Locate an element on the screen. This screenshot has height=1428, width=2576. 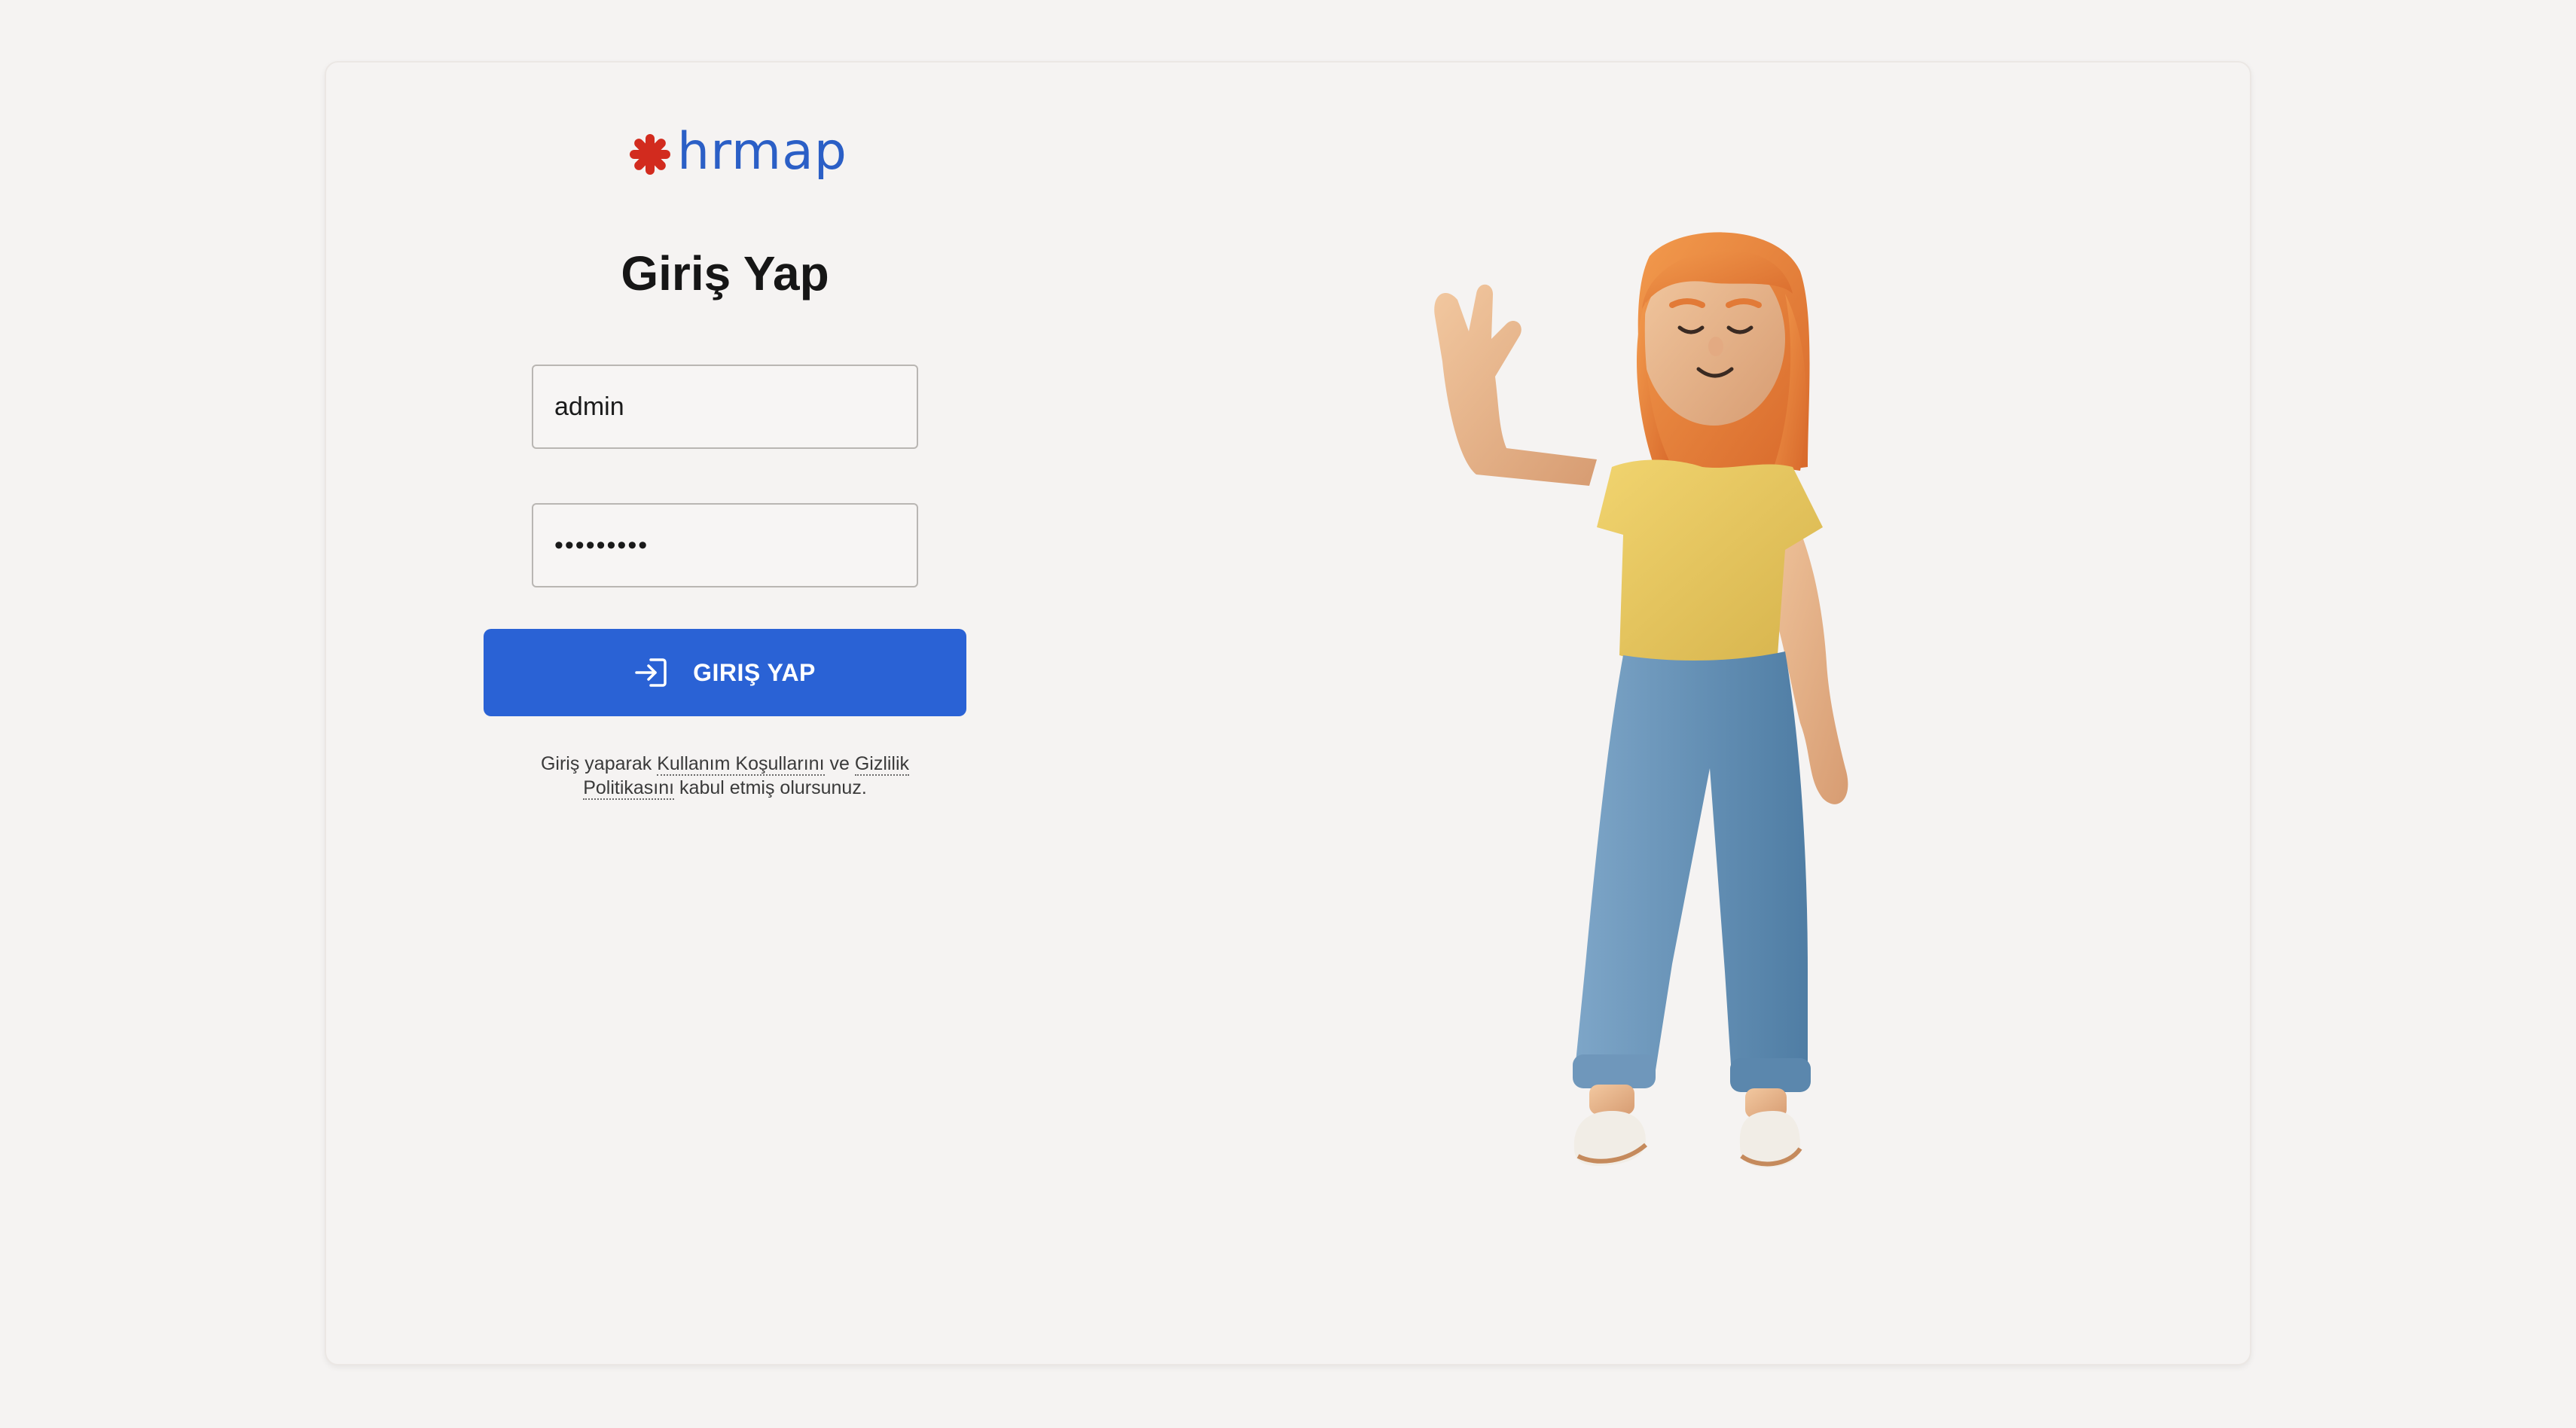
brand-logo: hrmap is located at coordinates (737, 154).